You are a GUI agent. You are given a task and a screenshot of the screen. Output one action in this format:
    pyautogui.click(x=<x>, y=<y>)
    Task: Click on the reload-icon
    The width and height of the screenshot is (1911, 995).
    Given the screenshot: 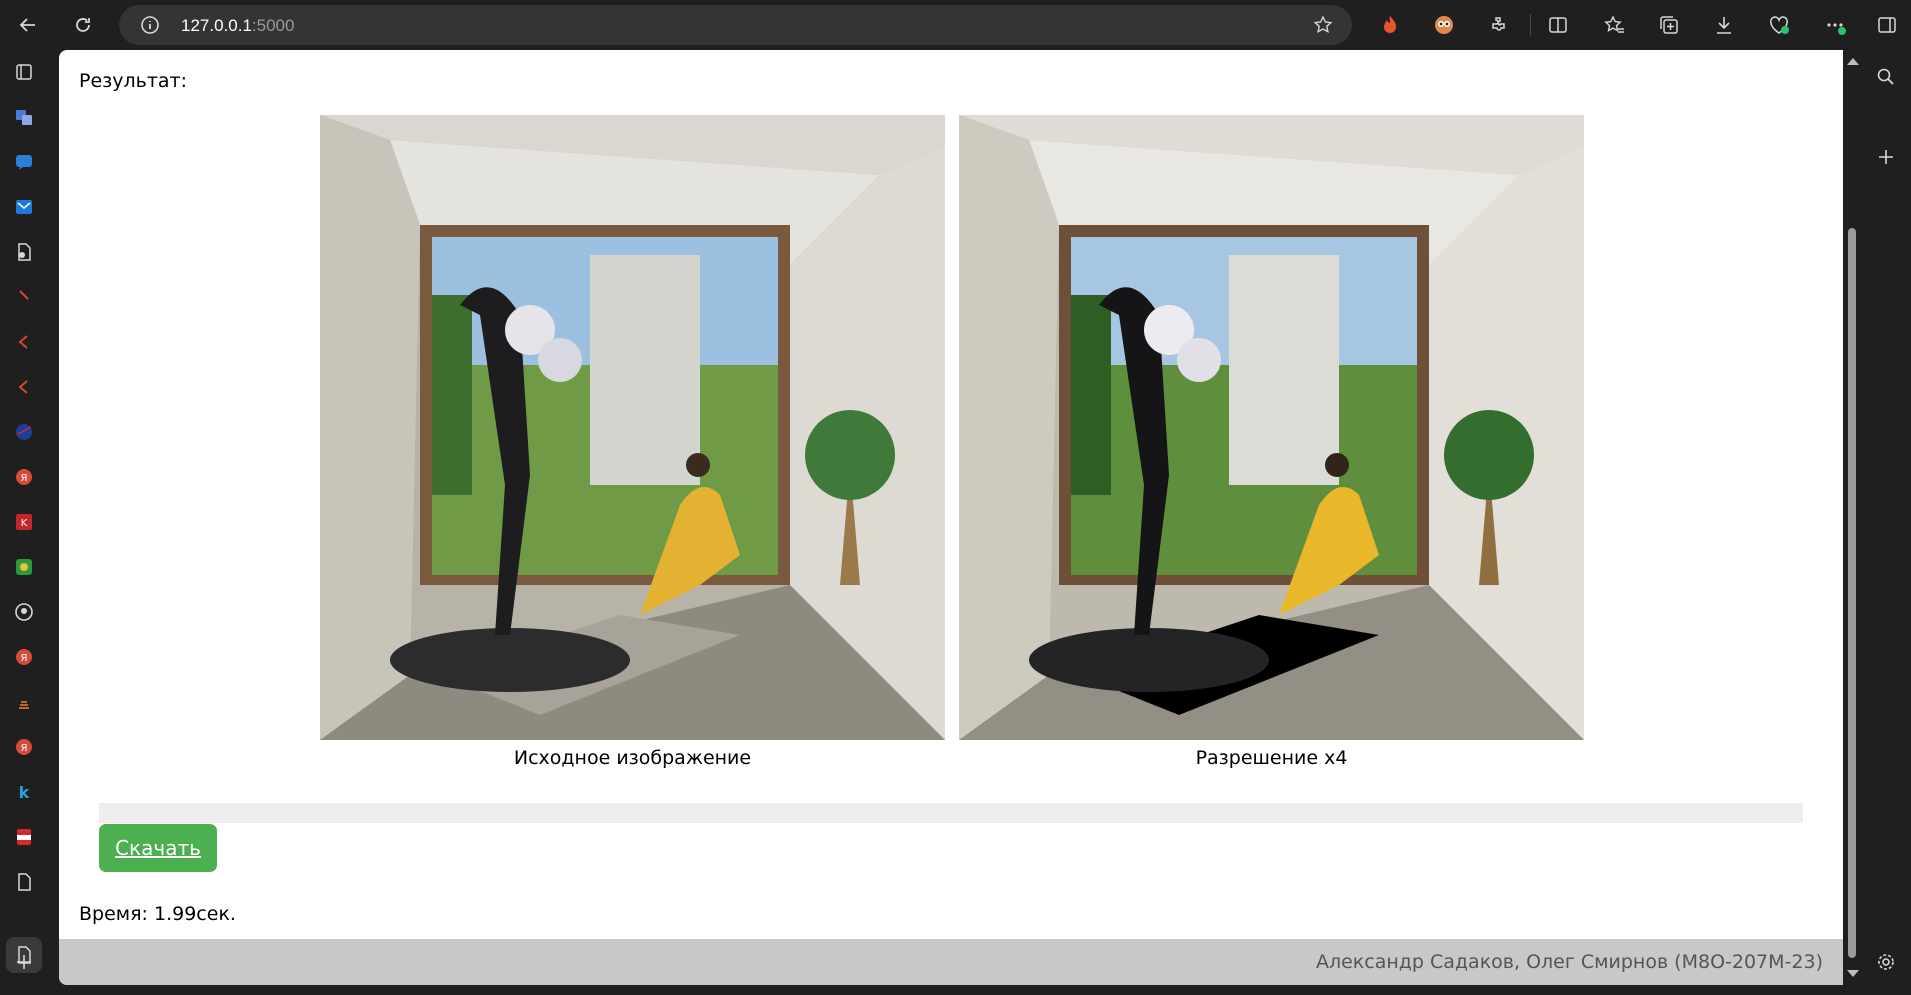 What is the action you would take?
    pyautogui.click(x=83, y=25)
    